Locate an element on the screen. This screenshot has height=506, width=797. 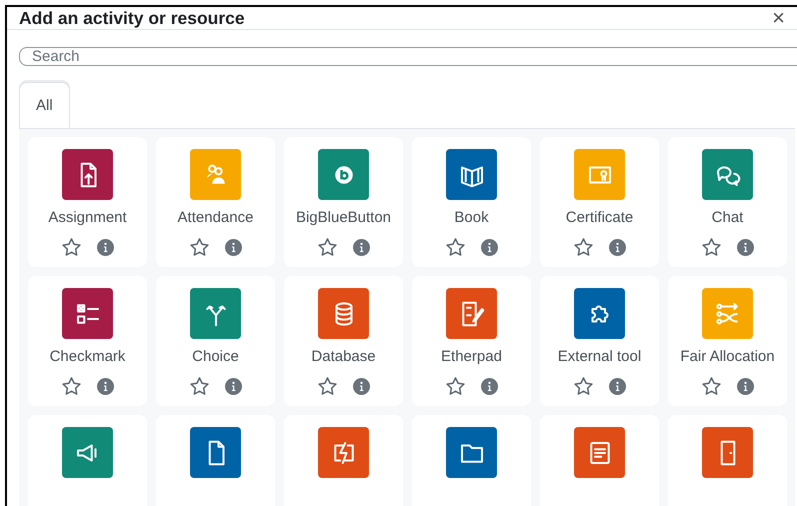
search-field: Search is located at coordinates (408, 56).